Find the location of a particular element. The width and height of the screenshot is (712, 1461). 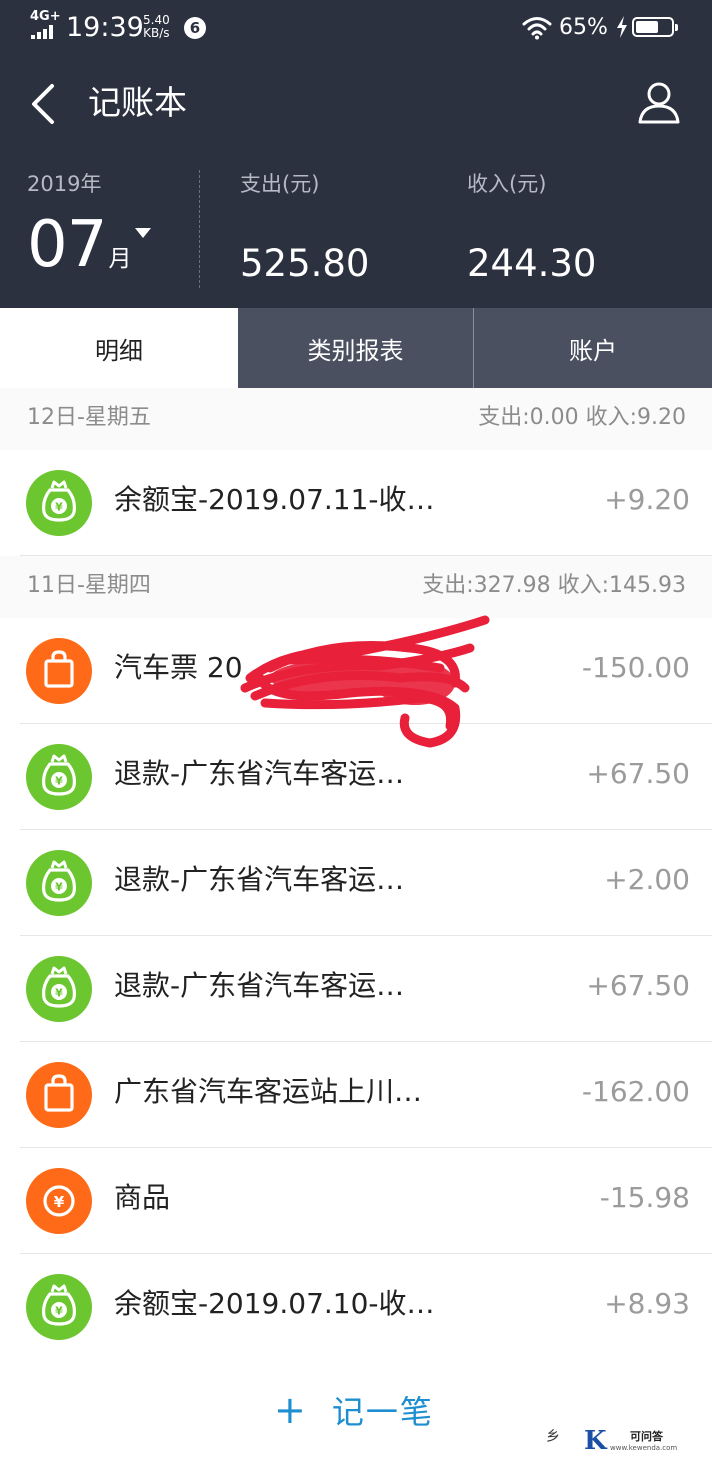

yuan-coin-icon: ¥ is located at coordinates (59, 1201).